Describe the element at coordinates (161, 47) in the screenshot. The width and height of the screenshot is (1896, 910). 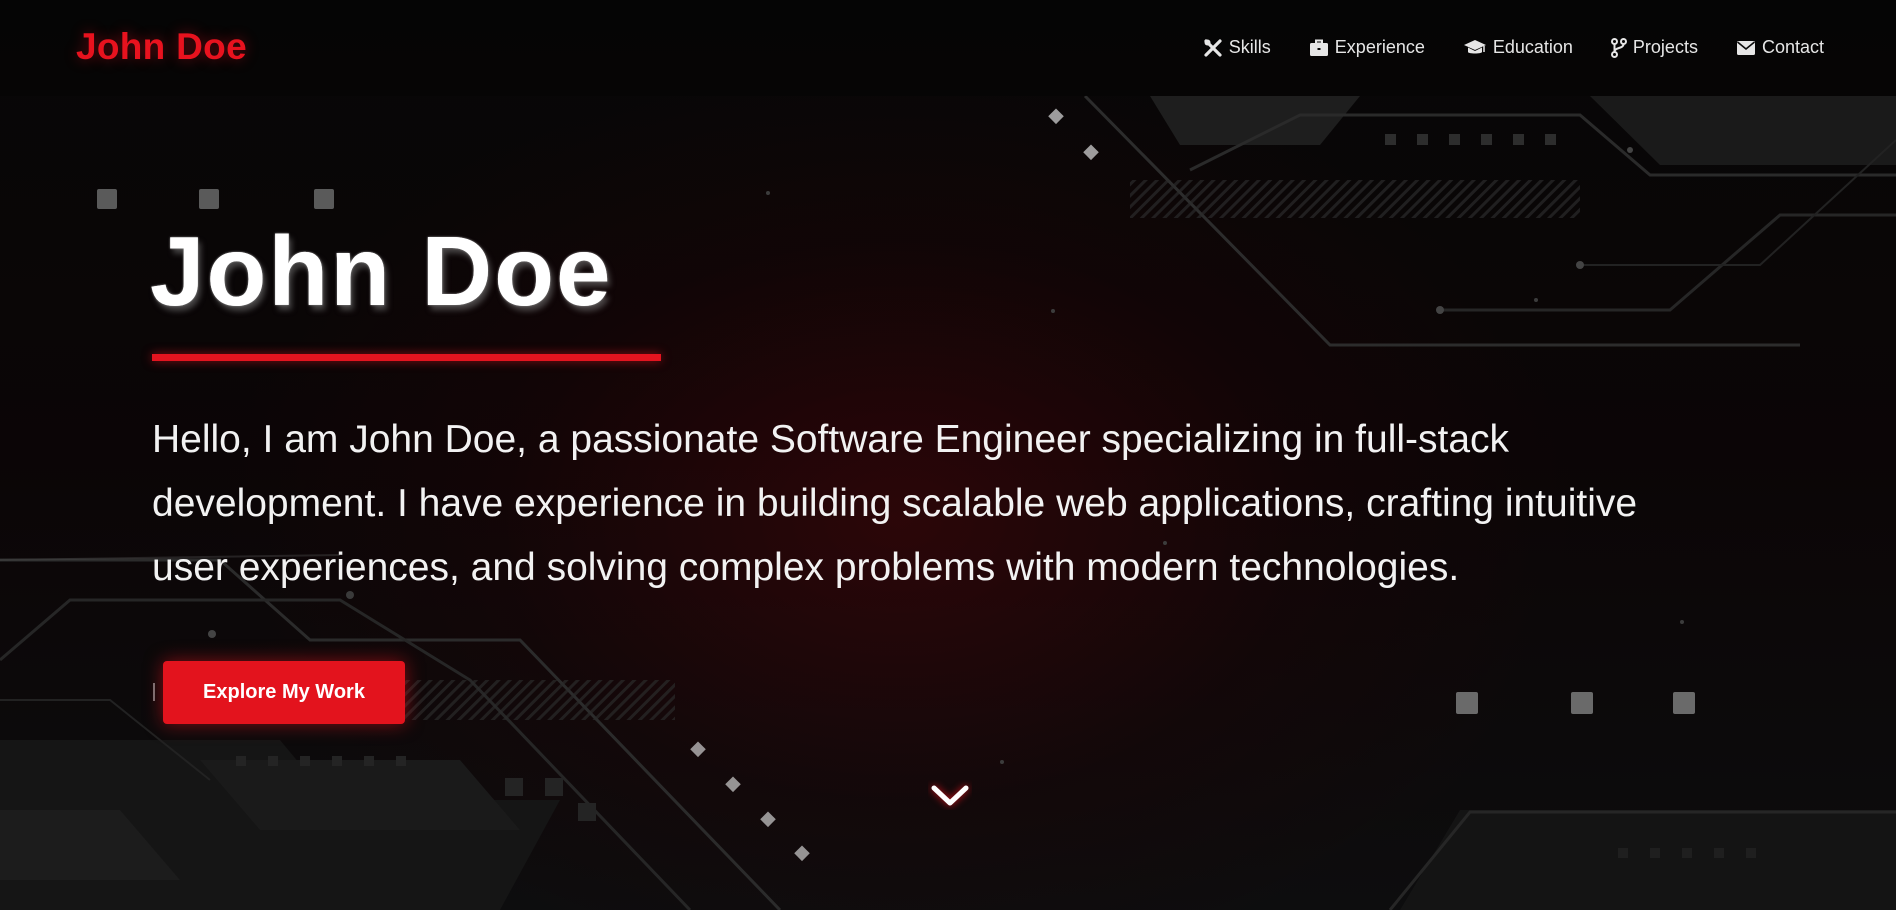
I see `brand-logo: John Doe` at that location.